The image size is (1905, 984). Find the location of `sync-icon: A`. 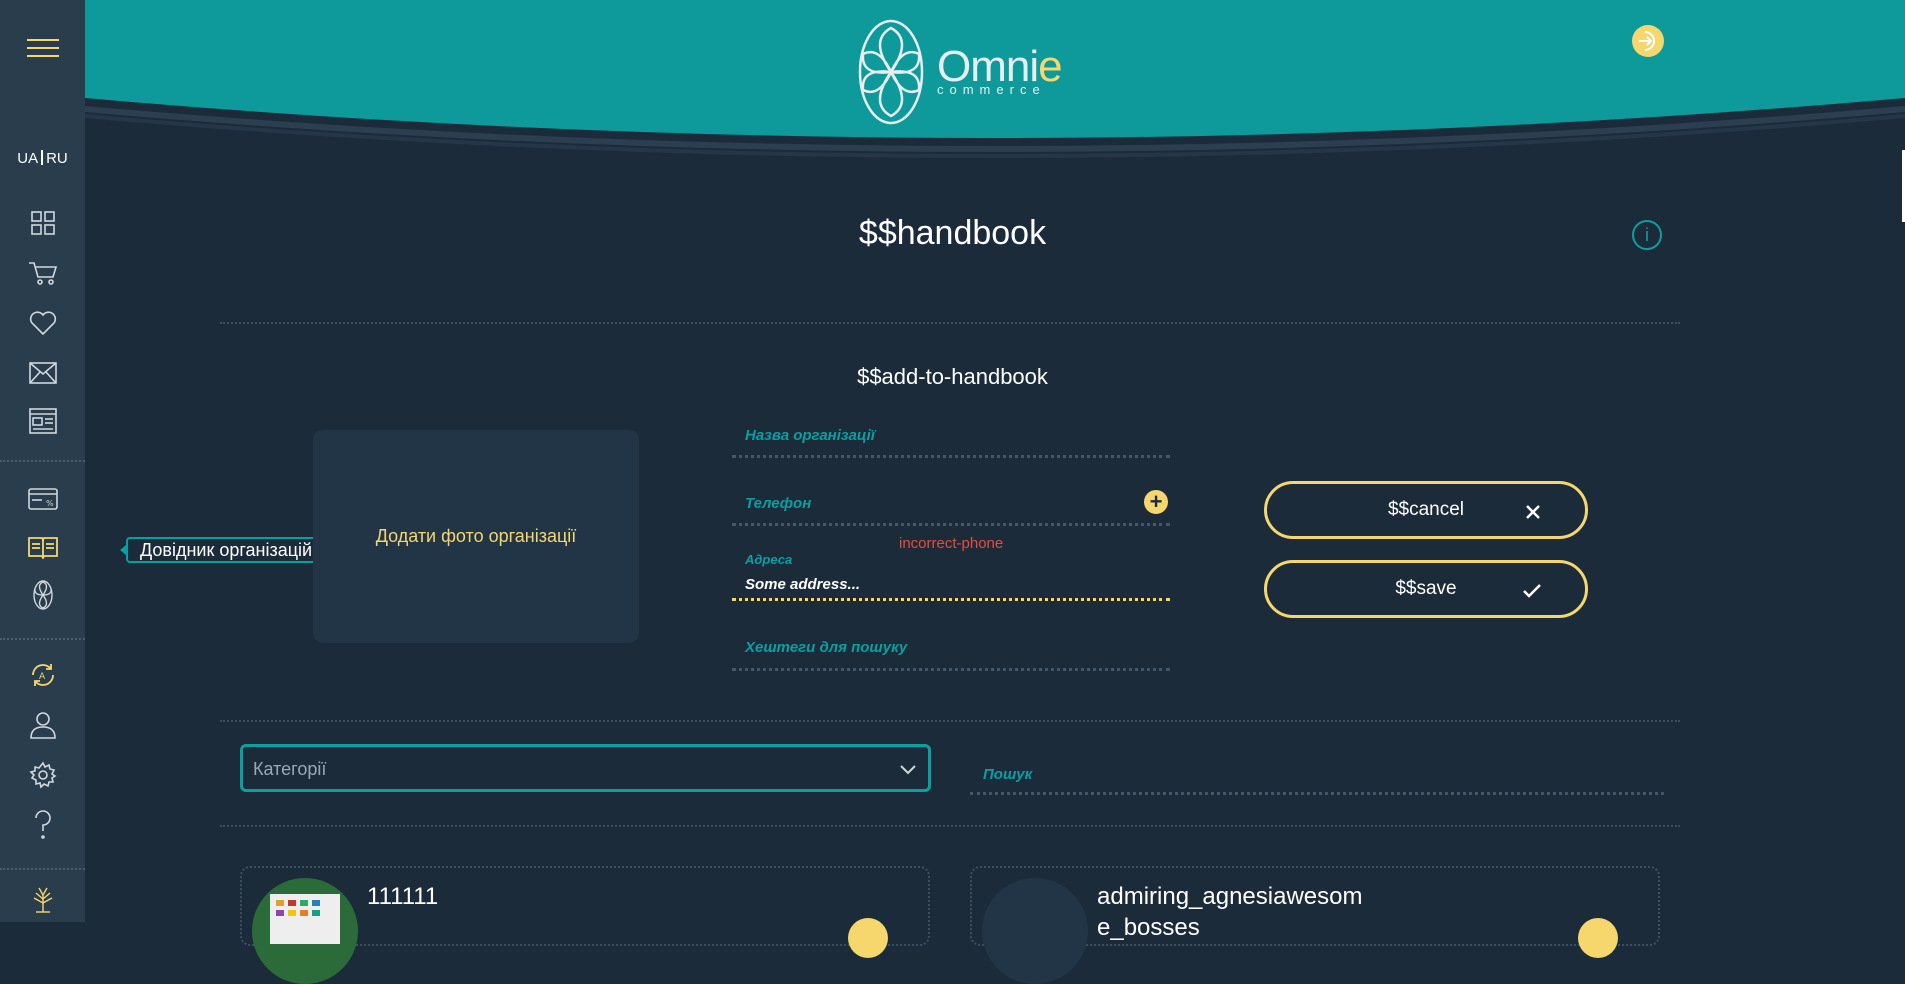

sync-icon: A is located at coordinates (42, 675).